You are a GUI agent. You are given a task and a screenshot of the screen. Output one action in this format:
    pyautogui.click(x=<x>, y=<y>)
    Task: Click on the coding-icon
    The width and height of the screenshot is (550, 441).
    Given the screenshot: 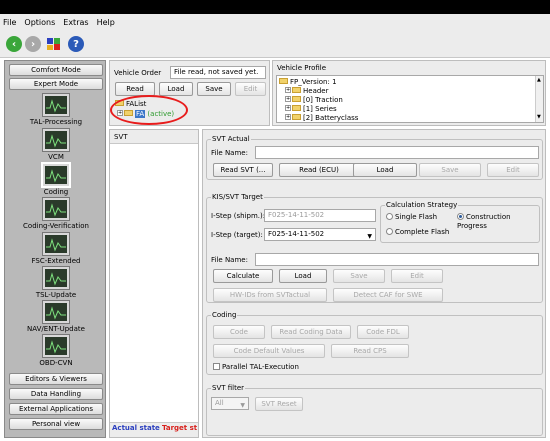 What is the action you would take?
    pyautogui.click(x=56, y=175)
    